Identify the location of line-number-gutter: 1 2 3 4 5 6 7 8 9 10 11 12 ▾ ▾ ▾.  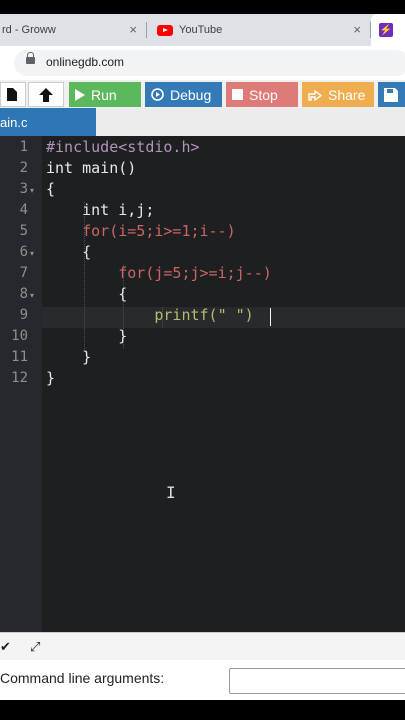
(21, 384).